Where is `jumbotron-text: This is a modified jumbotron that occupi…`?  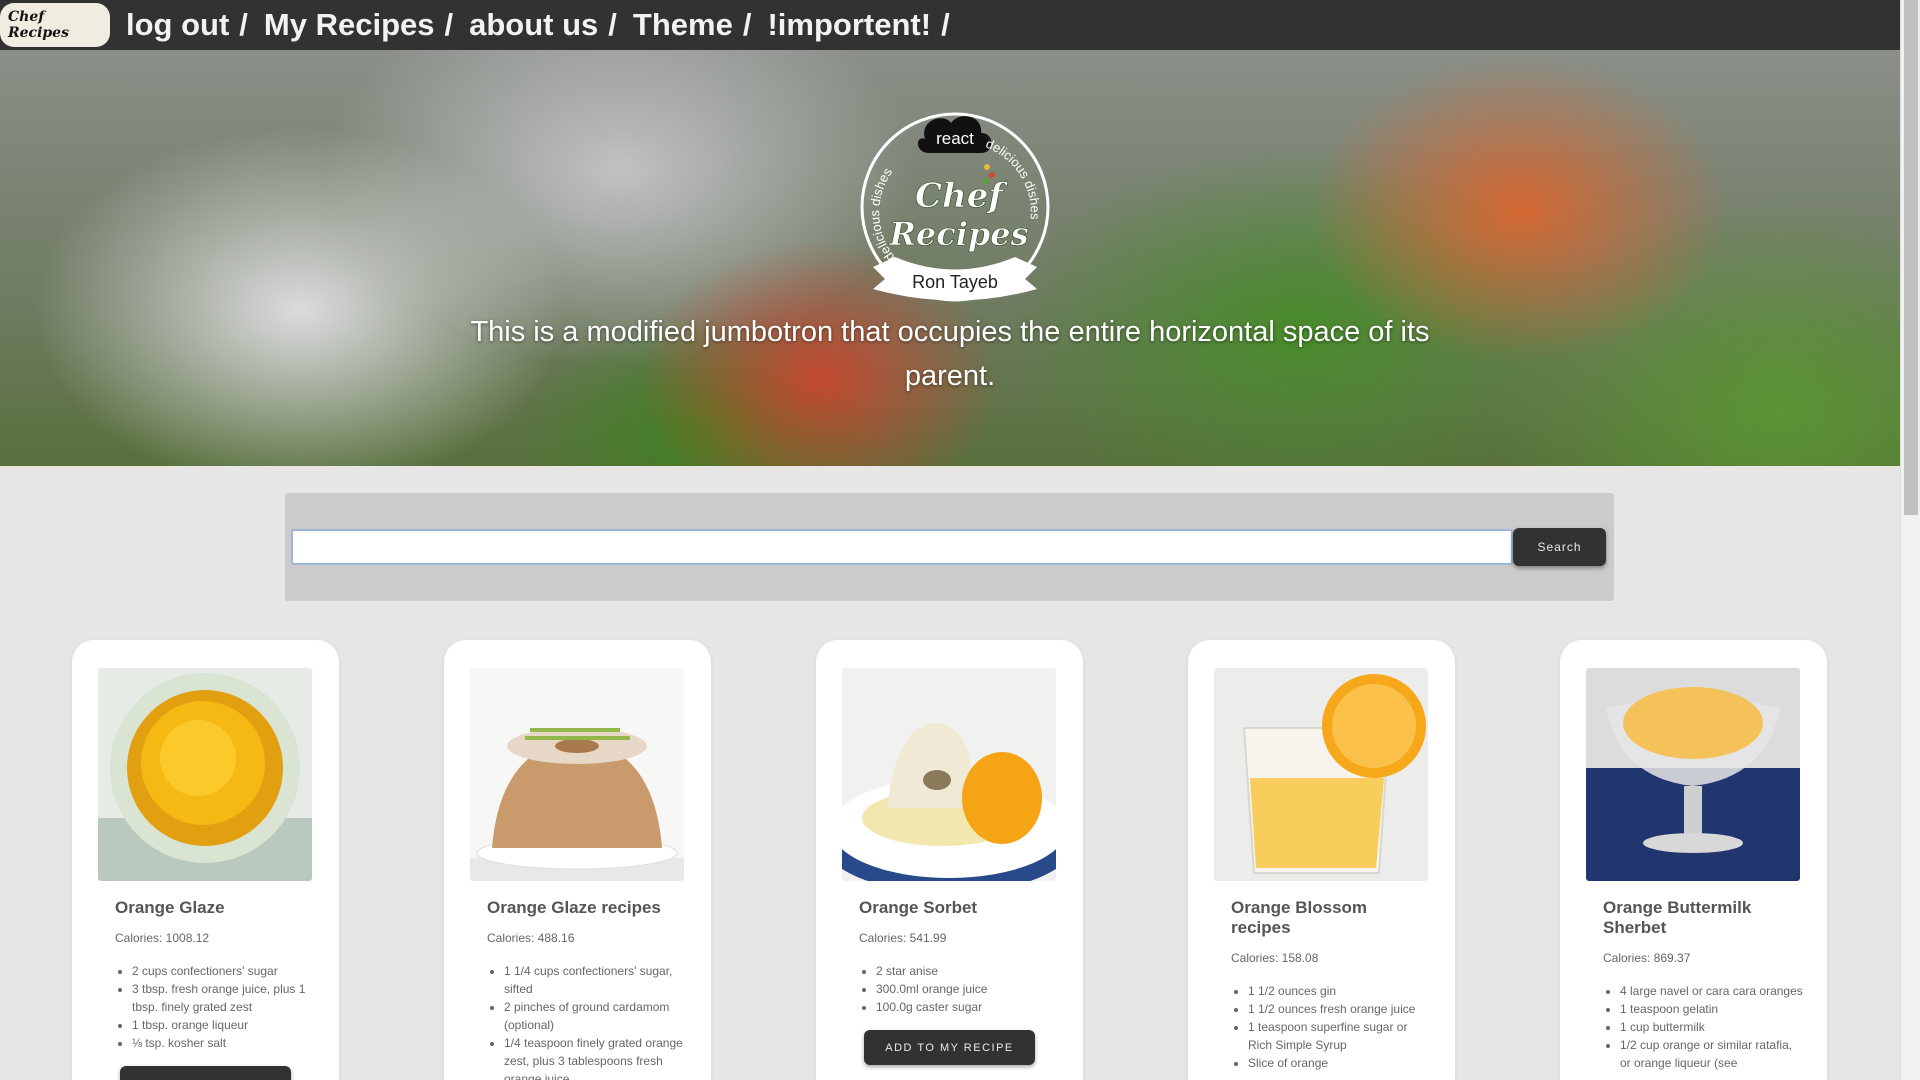
jumbotron-text: This is a modified jumbotron that occupi… is located at coordinates (950, 354).